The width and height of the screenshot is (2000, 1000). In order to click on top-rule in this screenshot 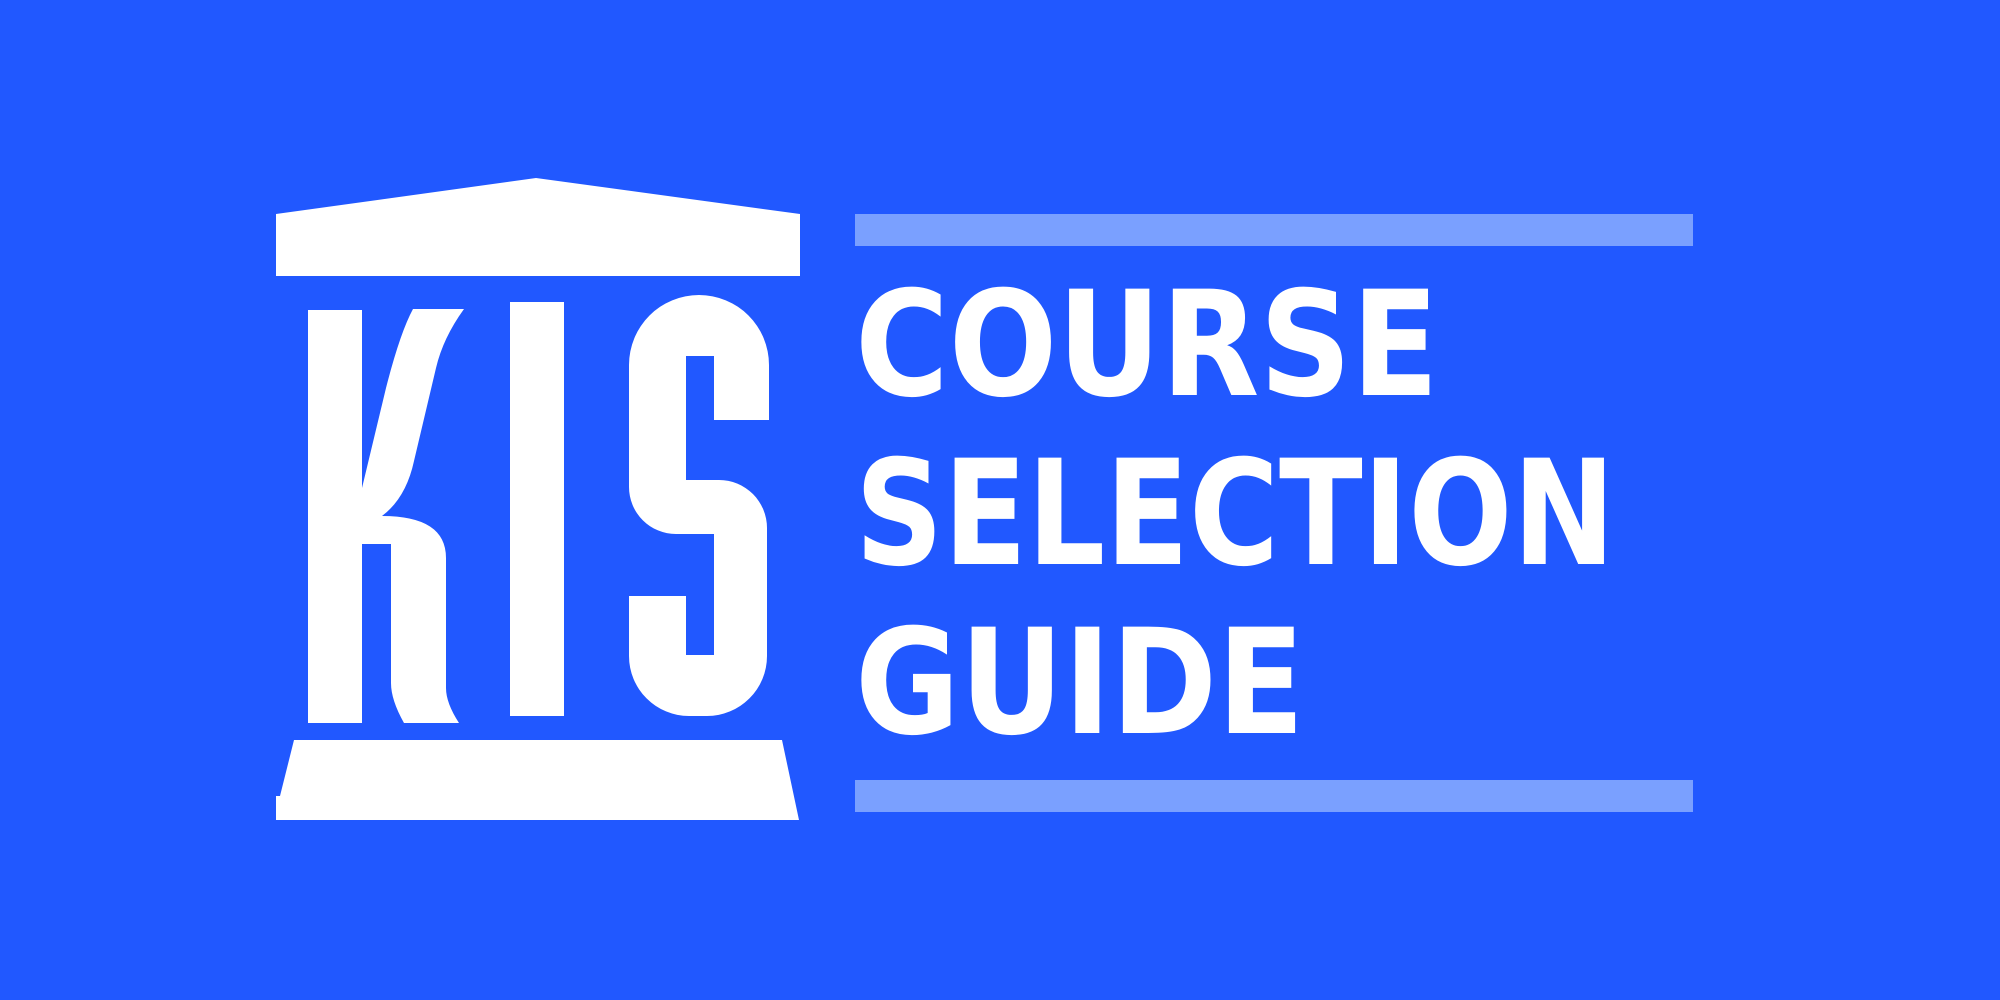, I will do `click(1274, 230)`.